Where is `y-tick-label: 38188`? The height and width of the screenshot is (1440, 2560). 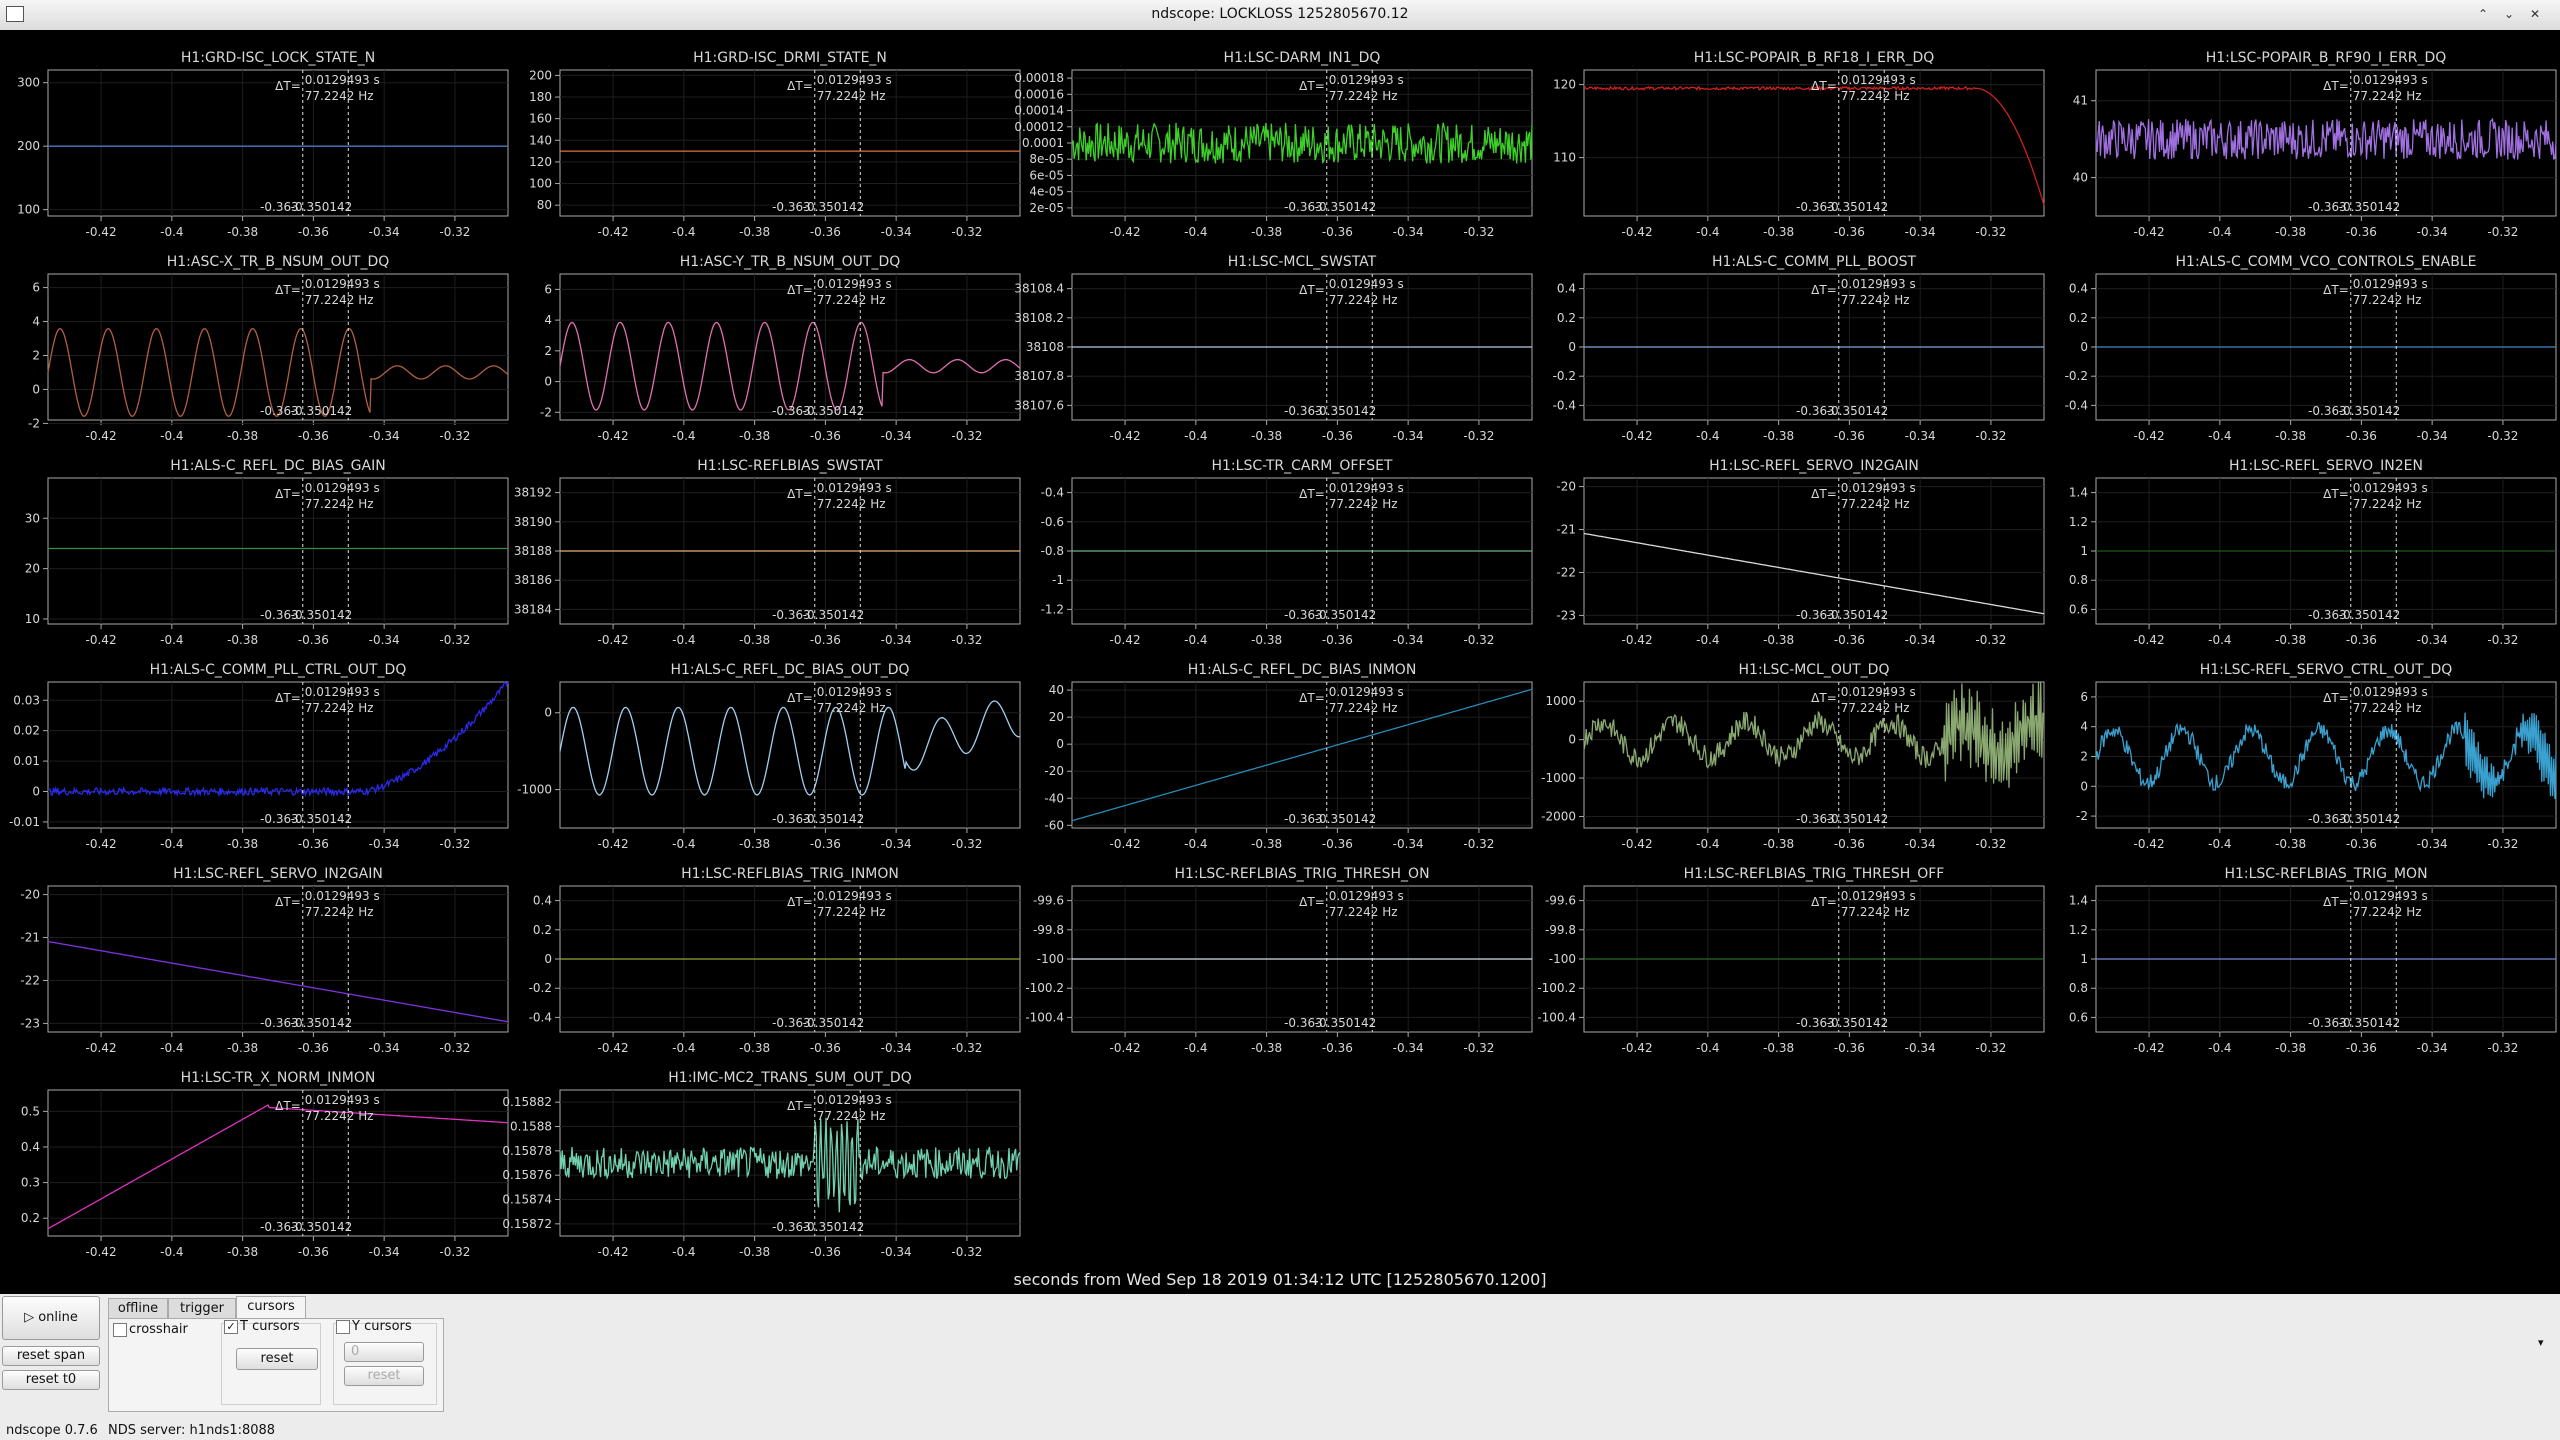 y-tick-label: 38188 is located at coordinates (533, 551).